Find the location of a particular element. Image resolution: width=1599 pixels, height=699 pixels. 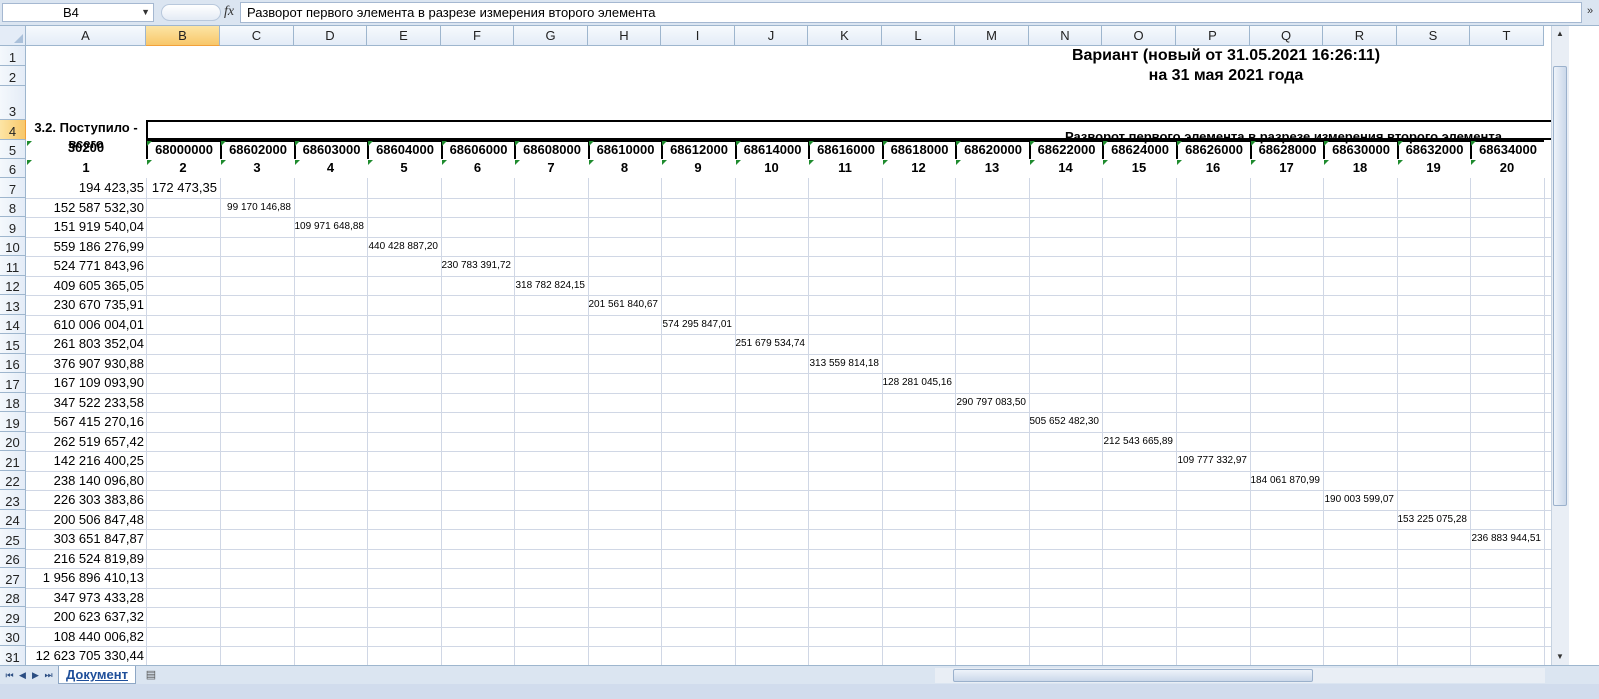

cell-a: 230 670 735,91 is located at coordinates (85, 304).